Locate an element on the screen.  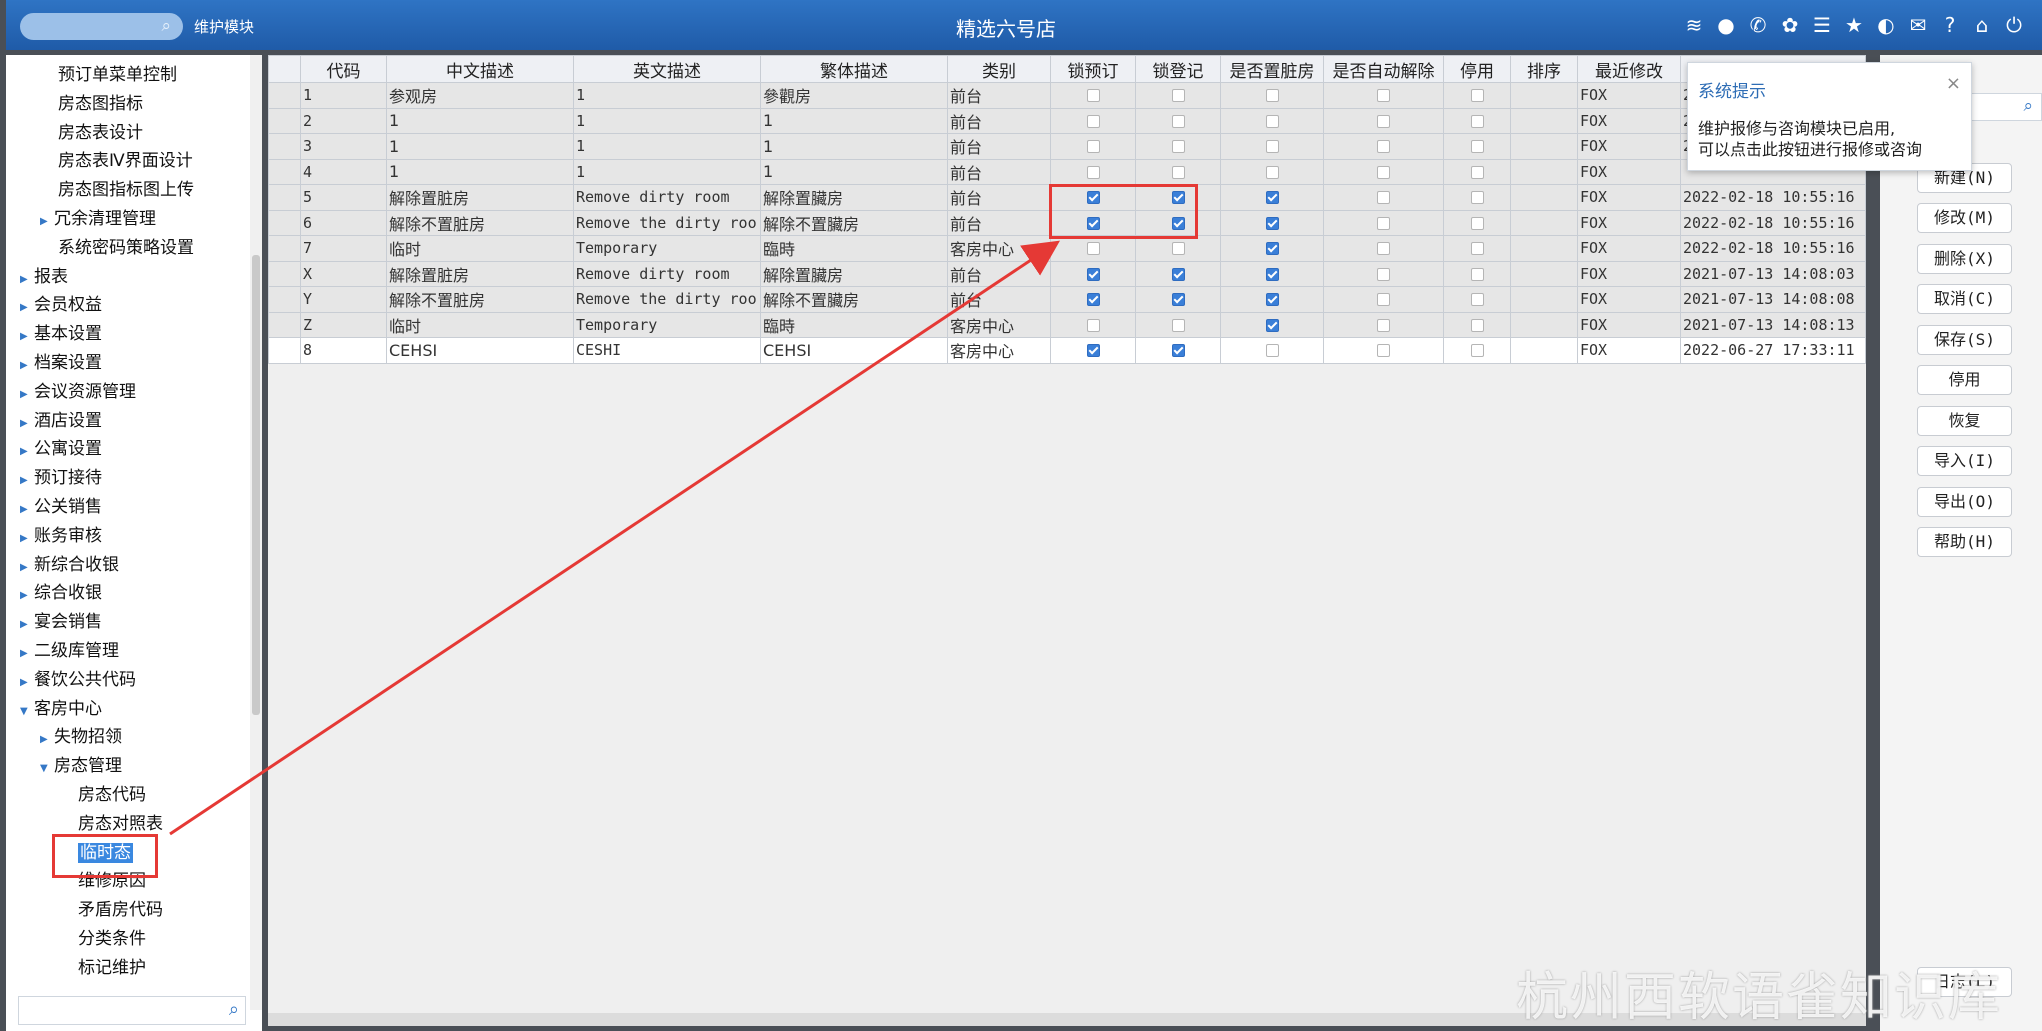
watermark: 杭州西软语雀知识库 is located at coordinates (1759, 998).